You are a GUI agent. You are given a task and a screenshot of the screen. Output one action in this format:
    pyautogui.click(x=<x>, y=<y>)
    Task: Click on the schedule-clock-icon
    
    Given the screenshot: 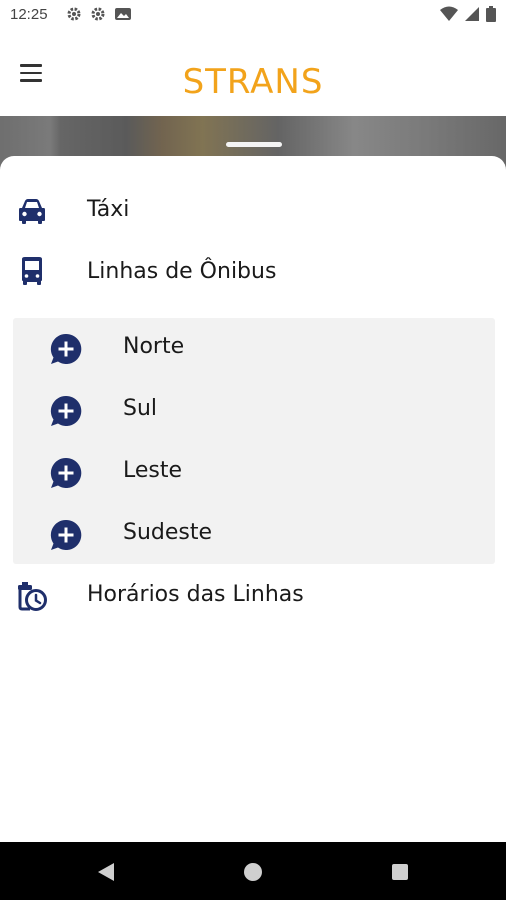 What is the action you would take?
    pyautogui.click(x=32, y=596)
    